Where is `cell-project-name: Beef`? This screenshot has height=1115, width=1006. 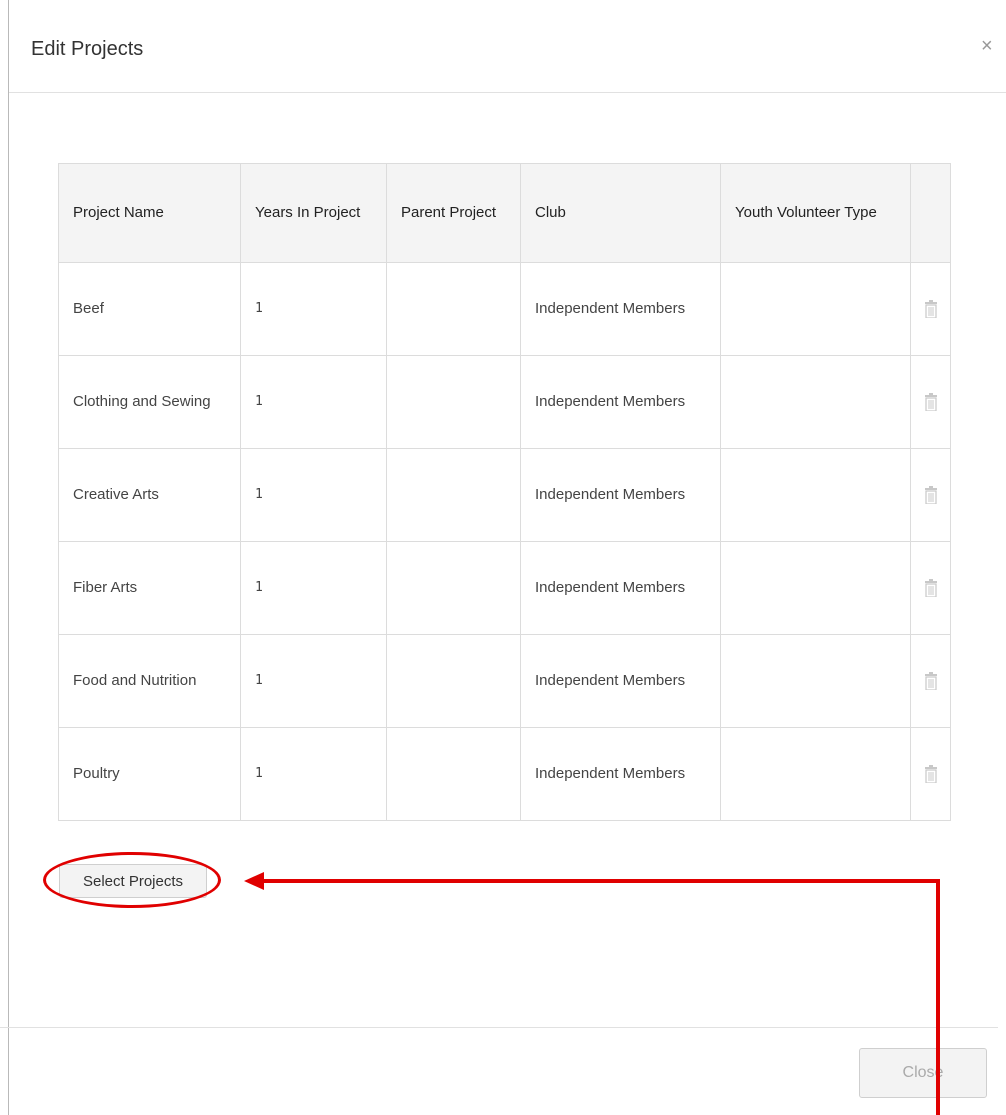
cell-project-name: Beef is located at coordinates (149, 309).